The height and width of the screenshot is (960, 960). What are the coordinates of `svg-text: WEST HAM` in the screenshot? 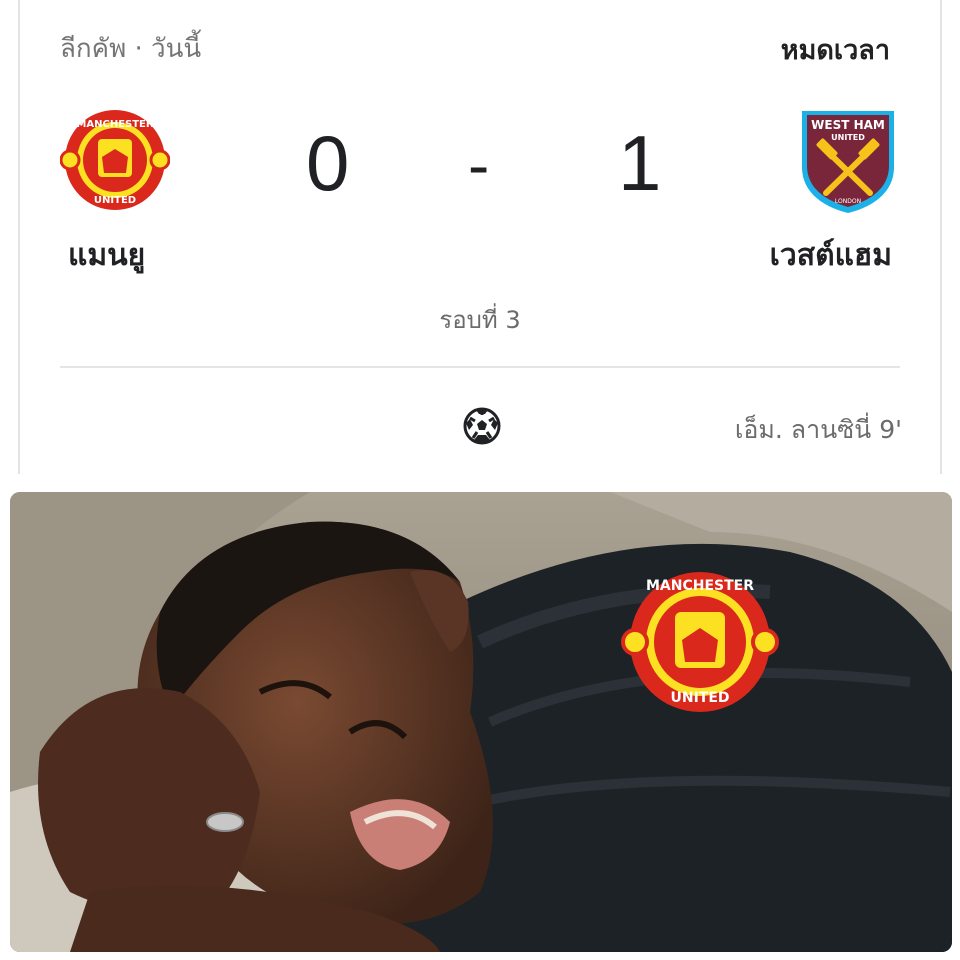 It's located at (848, 125).